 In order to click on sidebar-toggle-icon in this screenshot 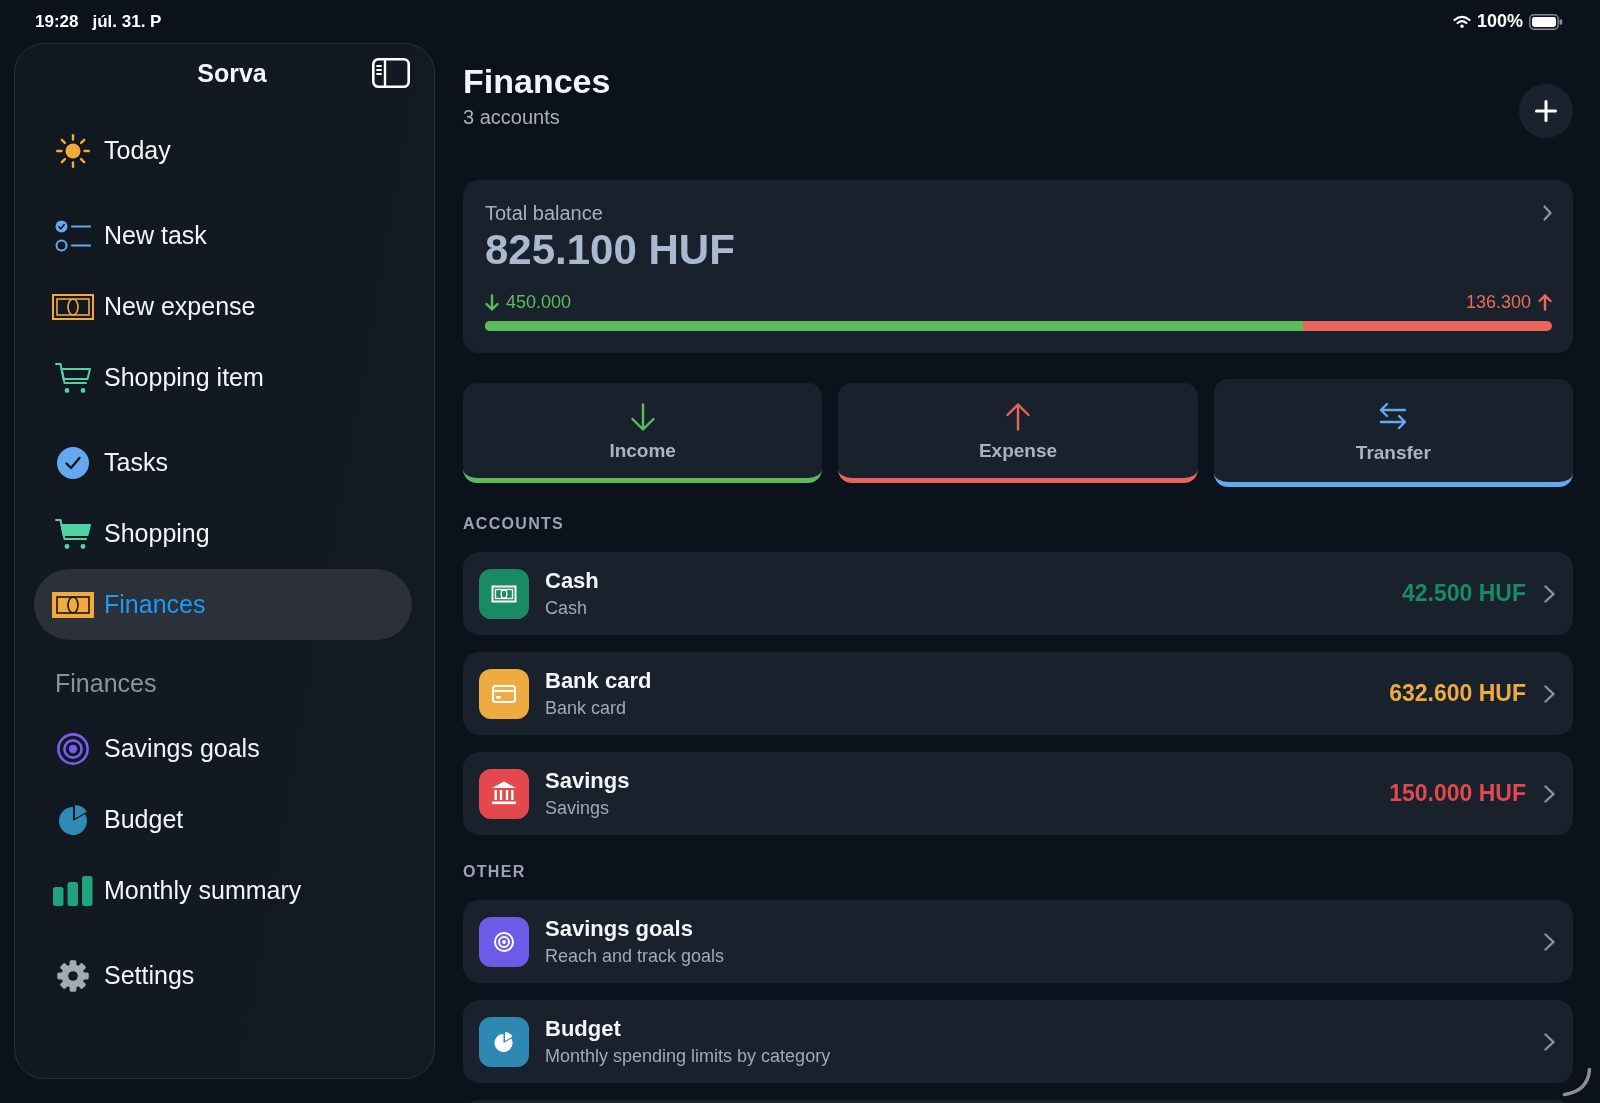, I will do `click(391, 73)`.